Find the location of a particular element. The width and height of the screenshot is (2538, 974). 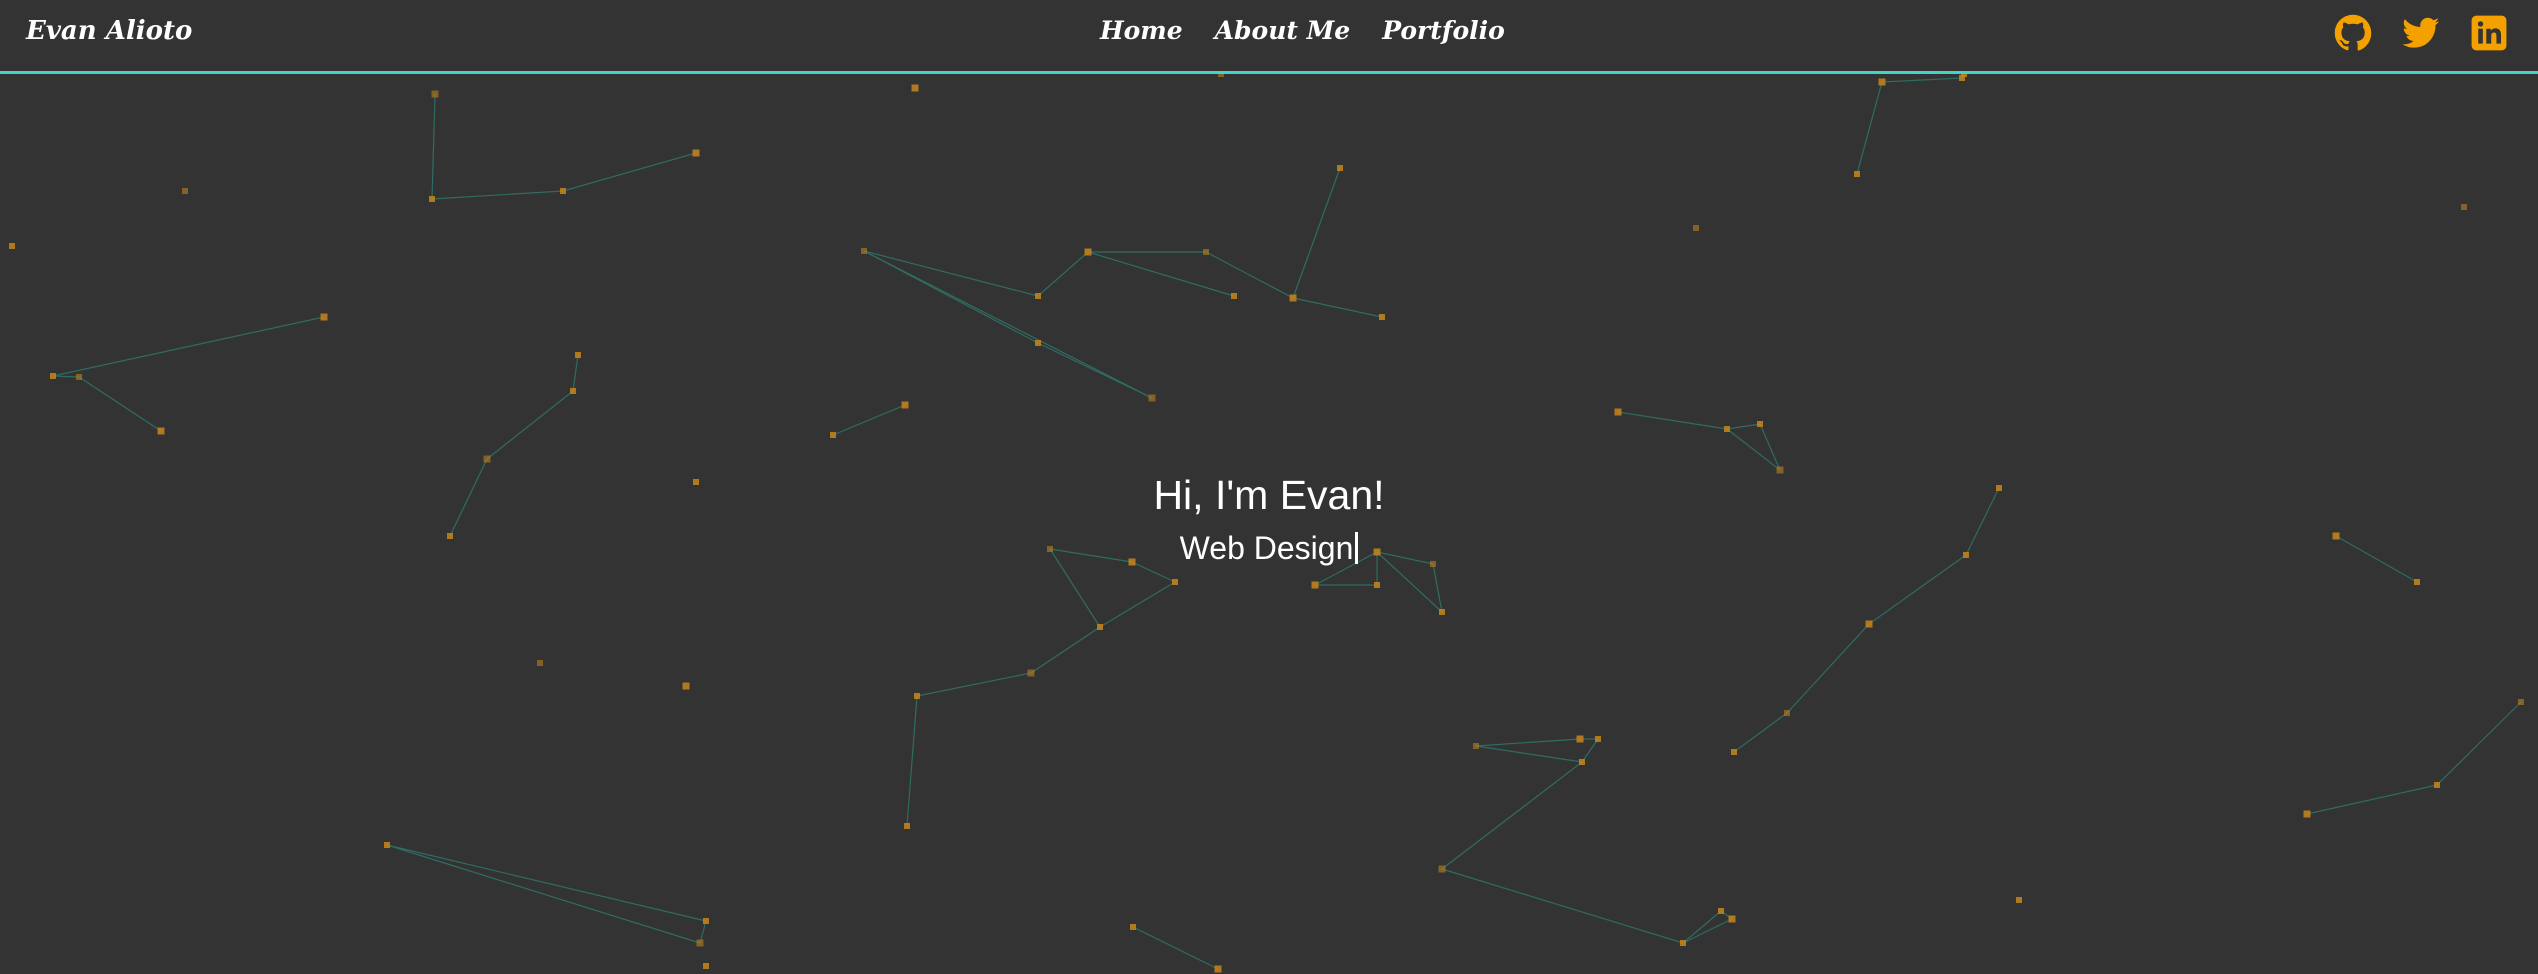

brand-logo: Evan Alioto is located at coordinates (109, 31).